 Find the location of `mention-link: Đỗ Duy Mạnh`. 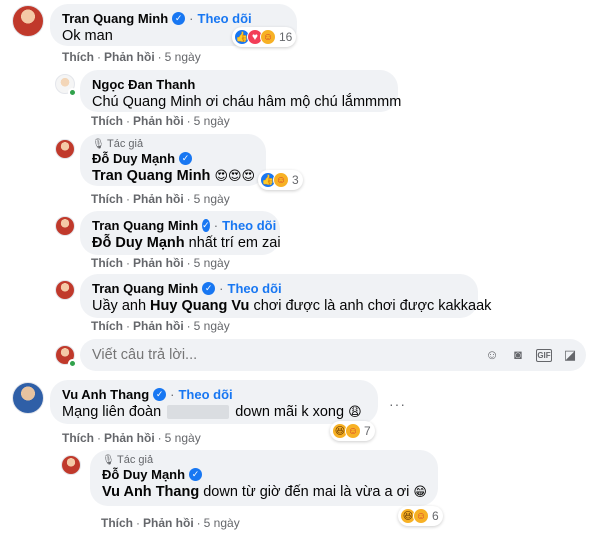

mention-link: Đỗ Duy Mạnh is located at coordinates (138, 243).